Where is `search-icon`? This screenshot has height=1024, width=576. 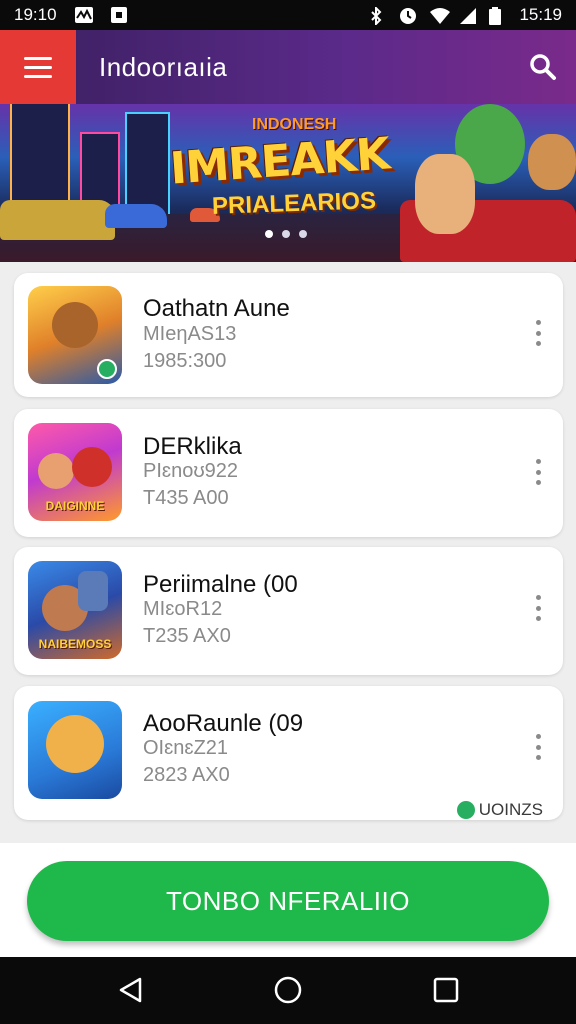 search-icon is located at coordinates (543, 67).